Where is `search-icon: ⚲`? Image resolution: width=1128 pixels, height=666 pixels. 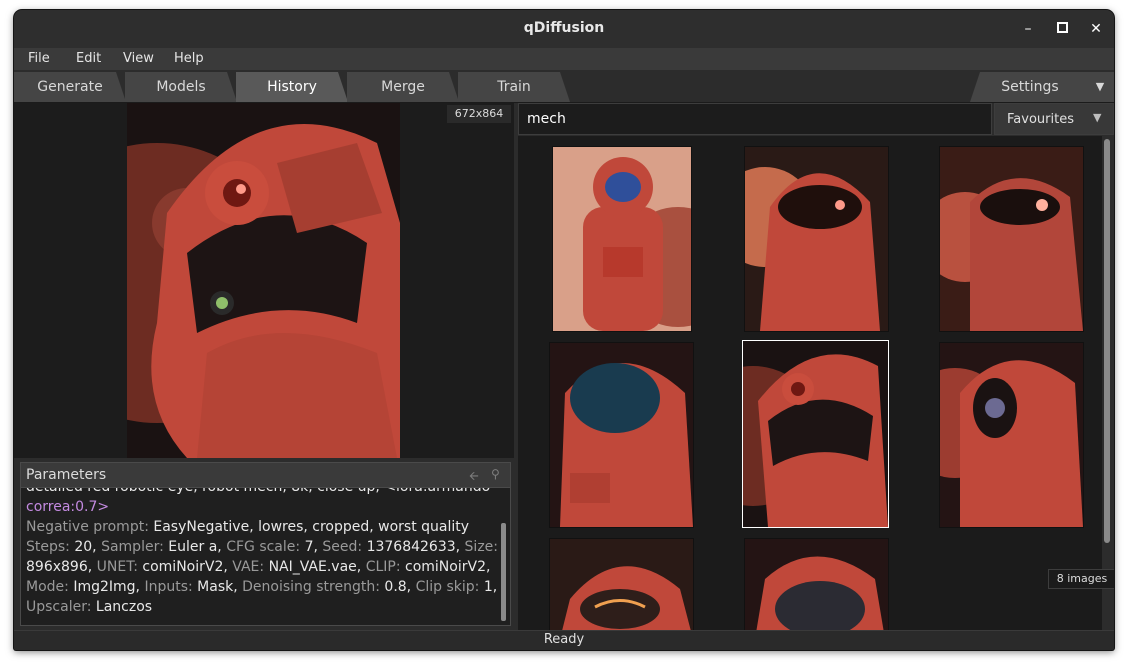
search-icon: ⚲ is located at coordinates (495, 474).